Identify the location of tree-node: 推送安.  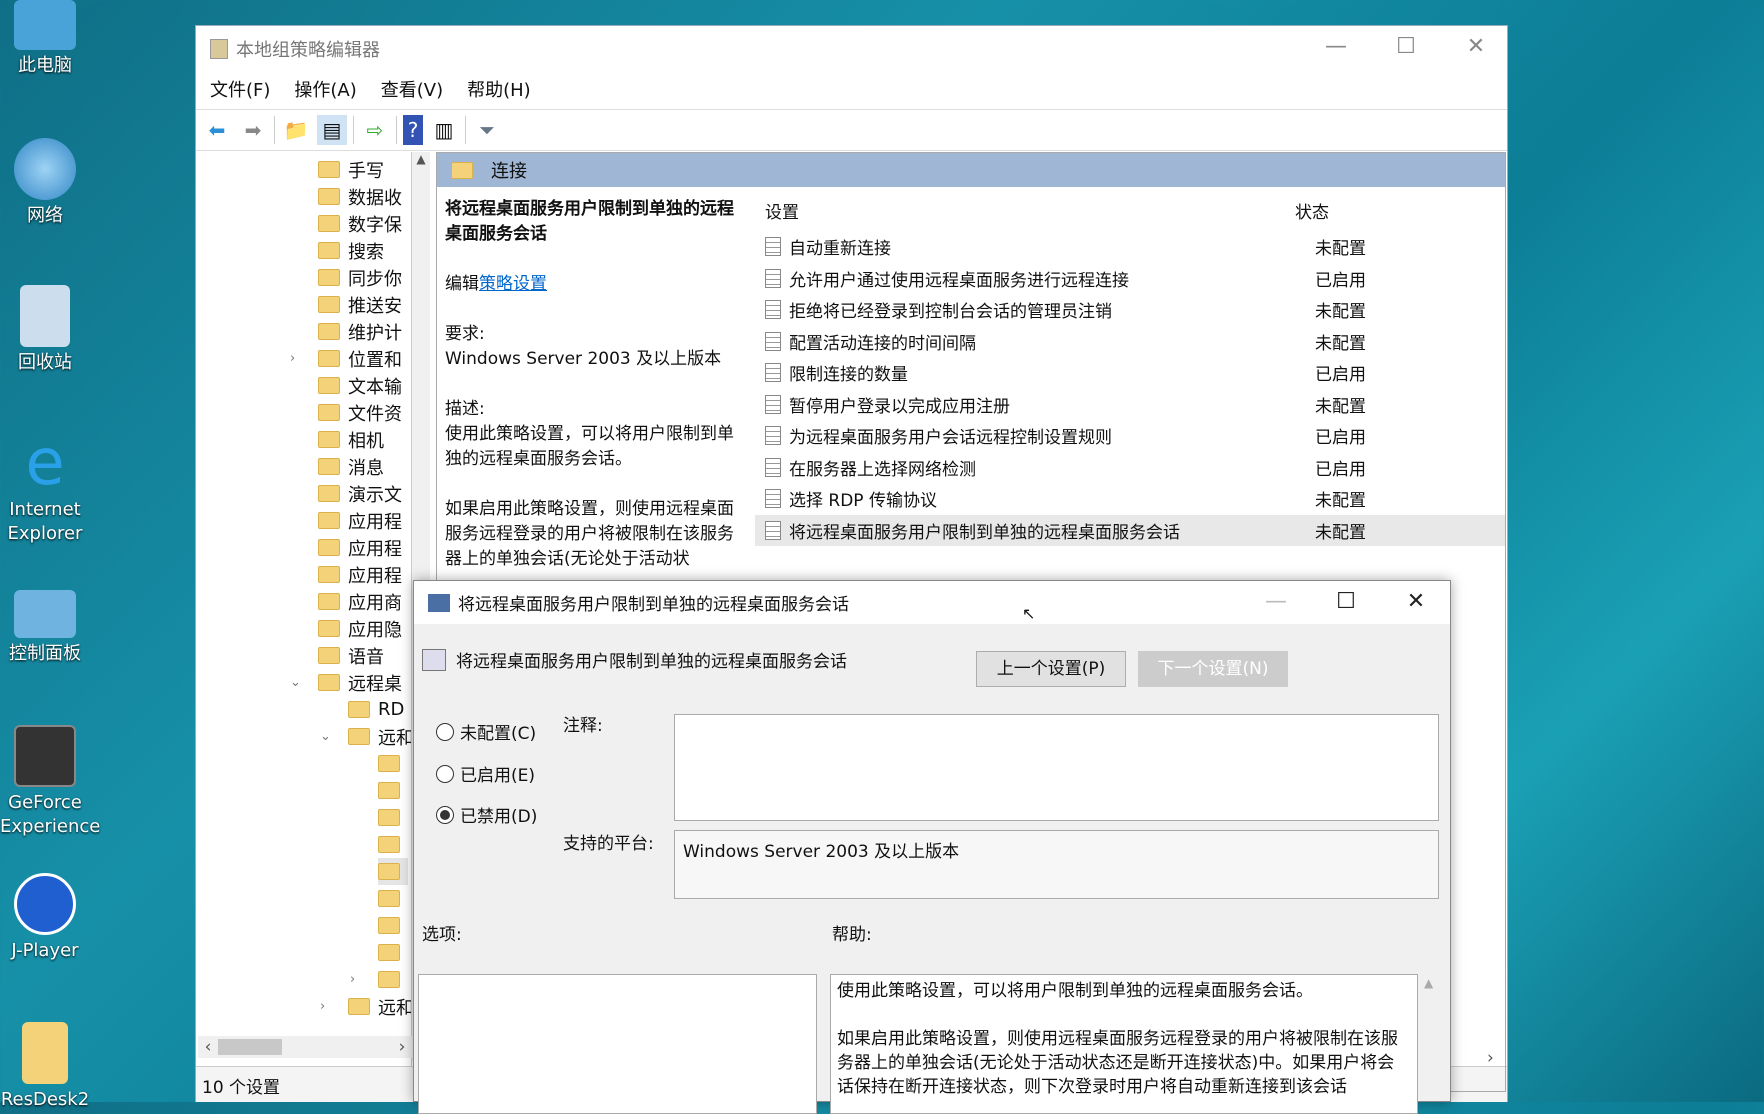
(360, 304).